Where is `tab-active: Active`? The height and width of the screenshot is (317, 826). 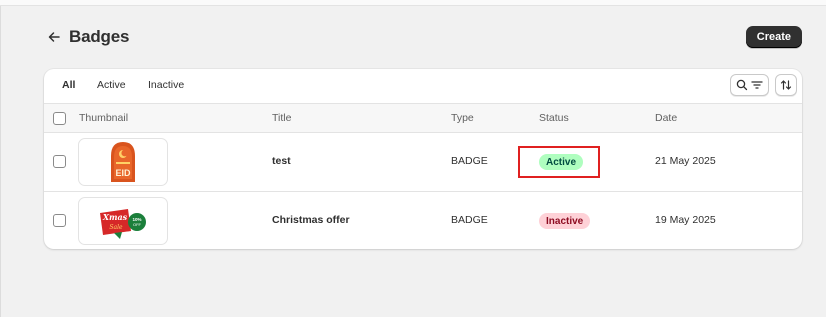 tab-active: Active is located at coordinates (111, 85).